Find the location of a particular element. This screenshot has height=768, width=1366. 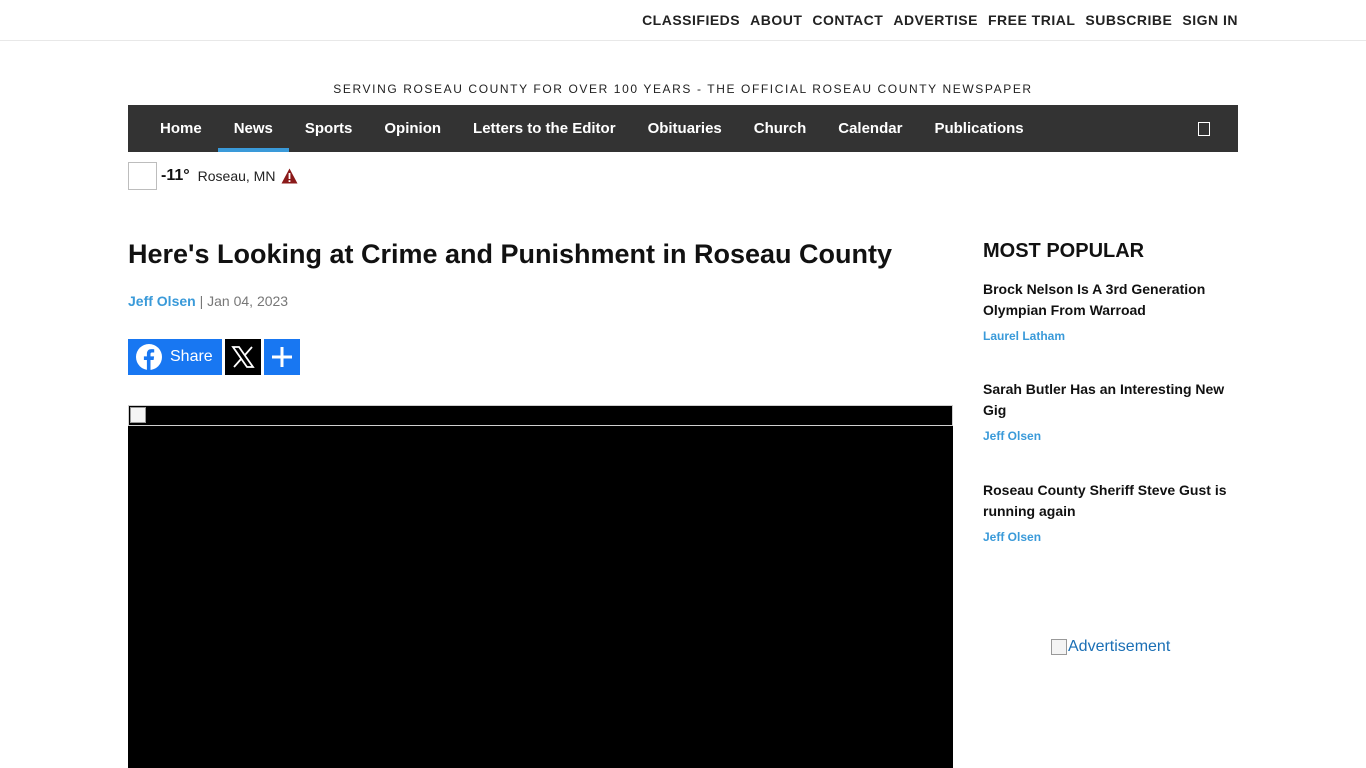

facebook-share-button: Share is located at coordinates (175, 357).